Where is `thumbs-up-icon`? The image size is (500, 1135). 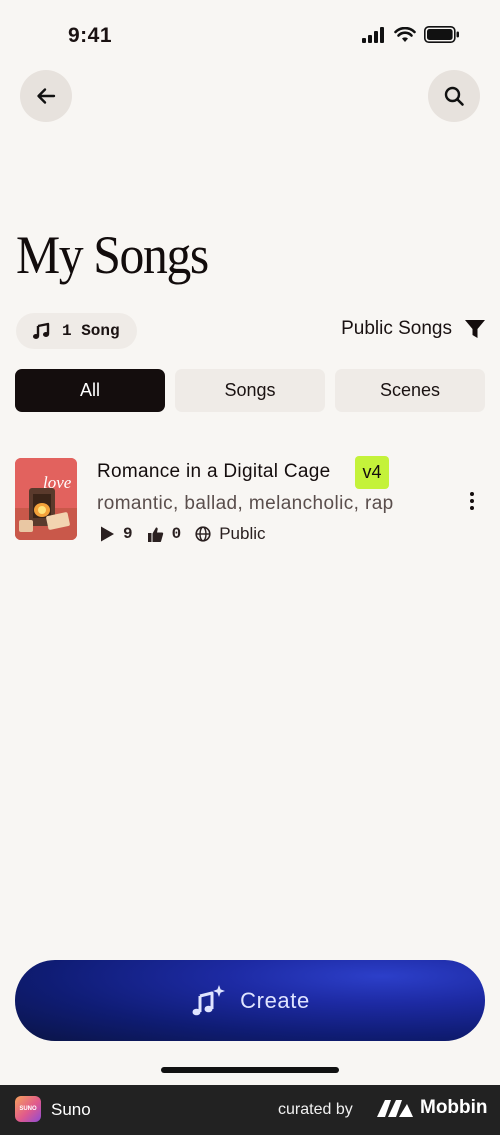
thumbs-up-icon is located at coordinates (155, 534).